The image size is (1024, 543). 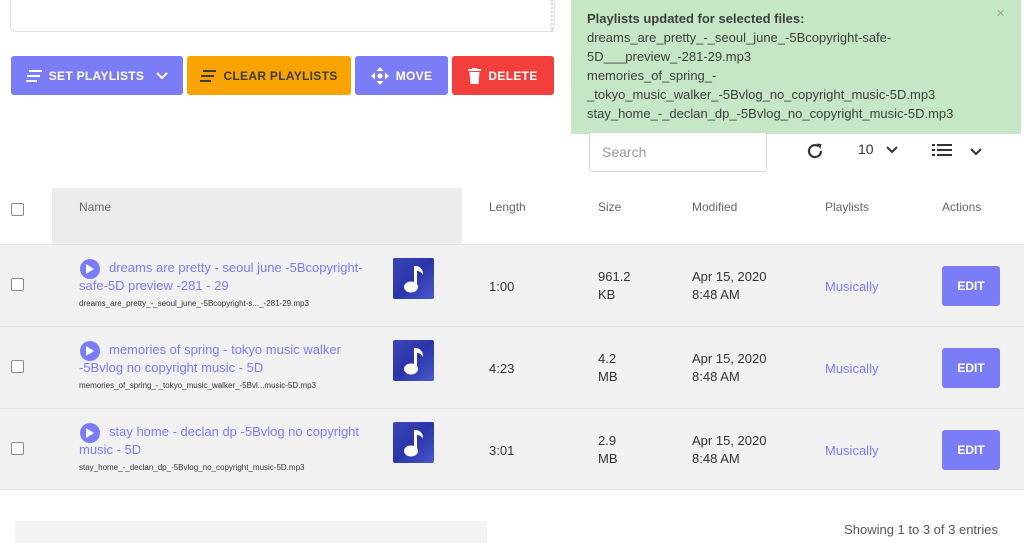 What do you see at coordinates (714, 207) in the screenshot?
I see `column-header-modified: Modified` at bounding box center [714, 207].